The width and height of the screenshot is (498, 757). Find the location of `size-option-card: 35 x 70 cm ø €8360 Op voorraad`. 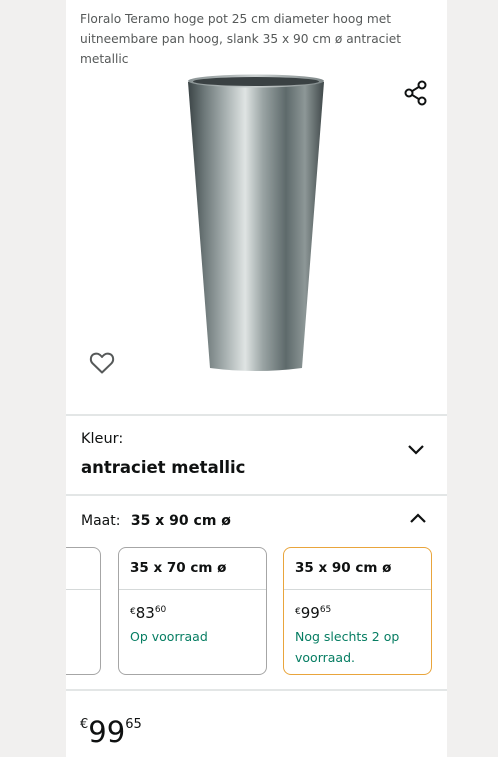

size-option-card: 35 x 70 cm ø €8360 Op voorraad is located at coordinates (192, 611).